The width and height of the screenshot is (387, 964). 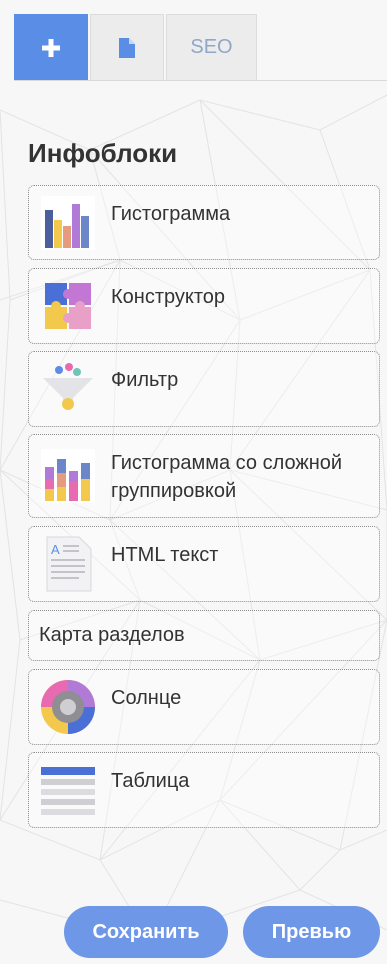 What do you see at coordinates (103, 153) in the screenshot?
I see `section-heading: Инфоблоки` at bounding box center [103, 153].